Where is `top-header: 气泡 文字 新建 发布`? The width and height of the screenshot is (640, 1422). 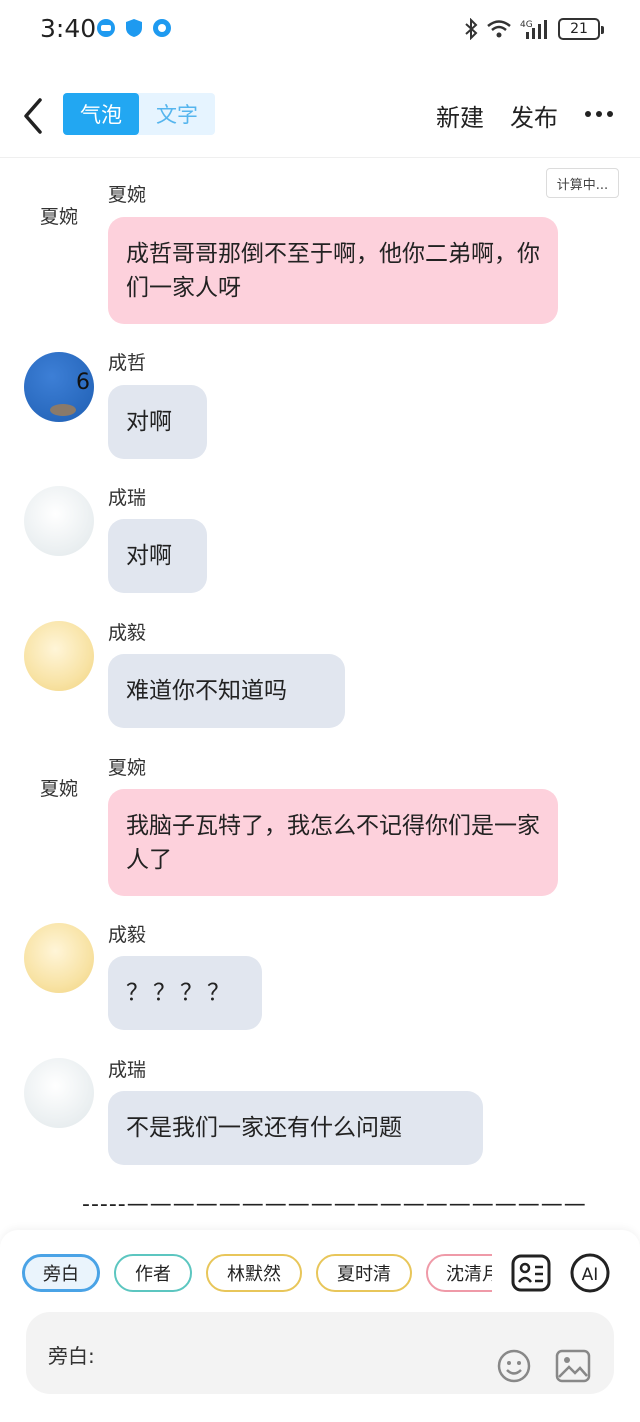
top-header: 气泡 文字 新建 发布 is located at coordinates (320, 116).